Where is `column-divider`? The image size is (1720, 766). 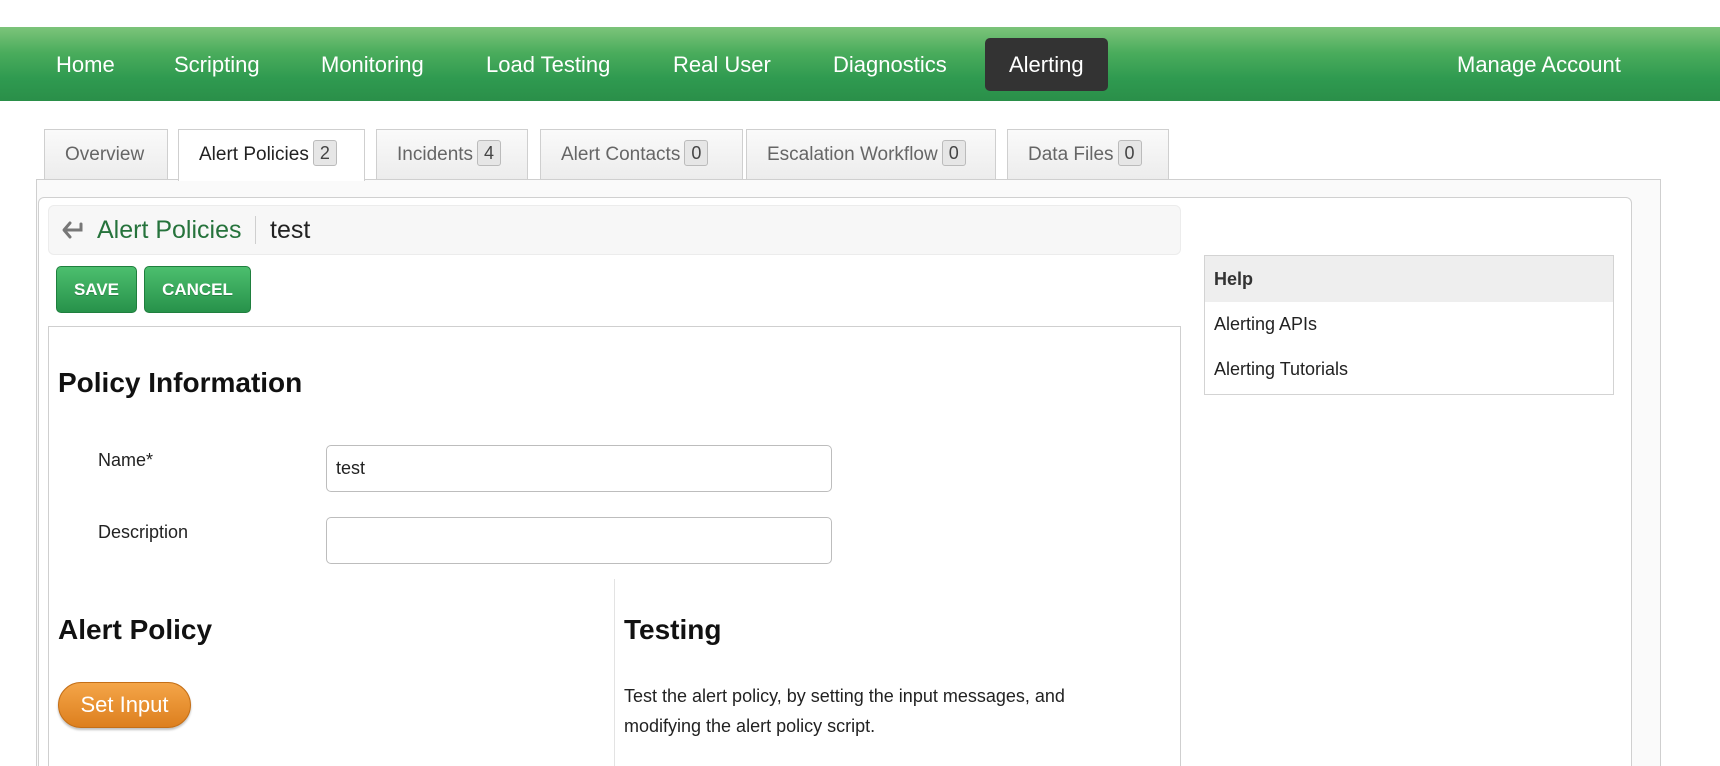
column-divider is located at coordinates (614, 672).